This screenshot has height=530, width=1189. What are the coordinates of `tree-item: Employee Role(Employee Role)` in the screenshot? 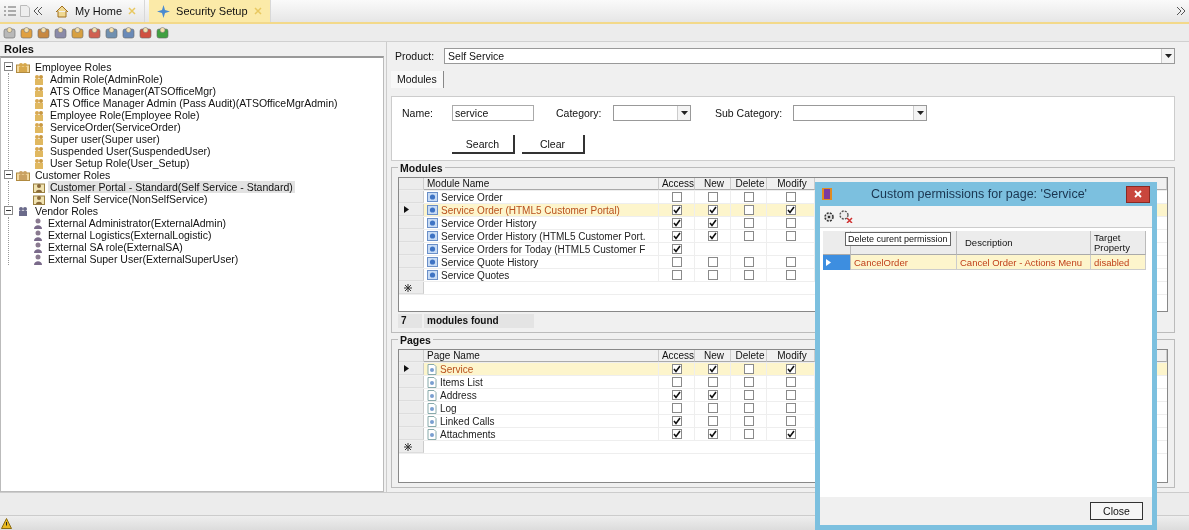 It's located at (125, 115).